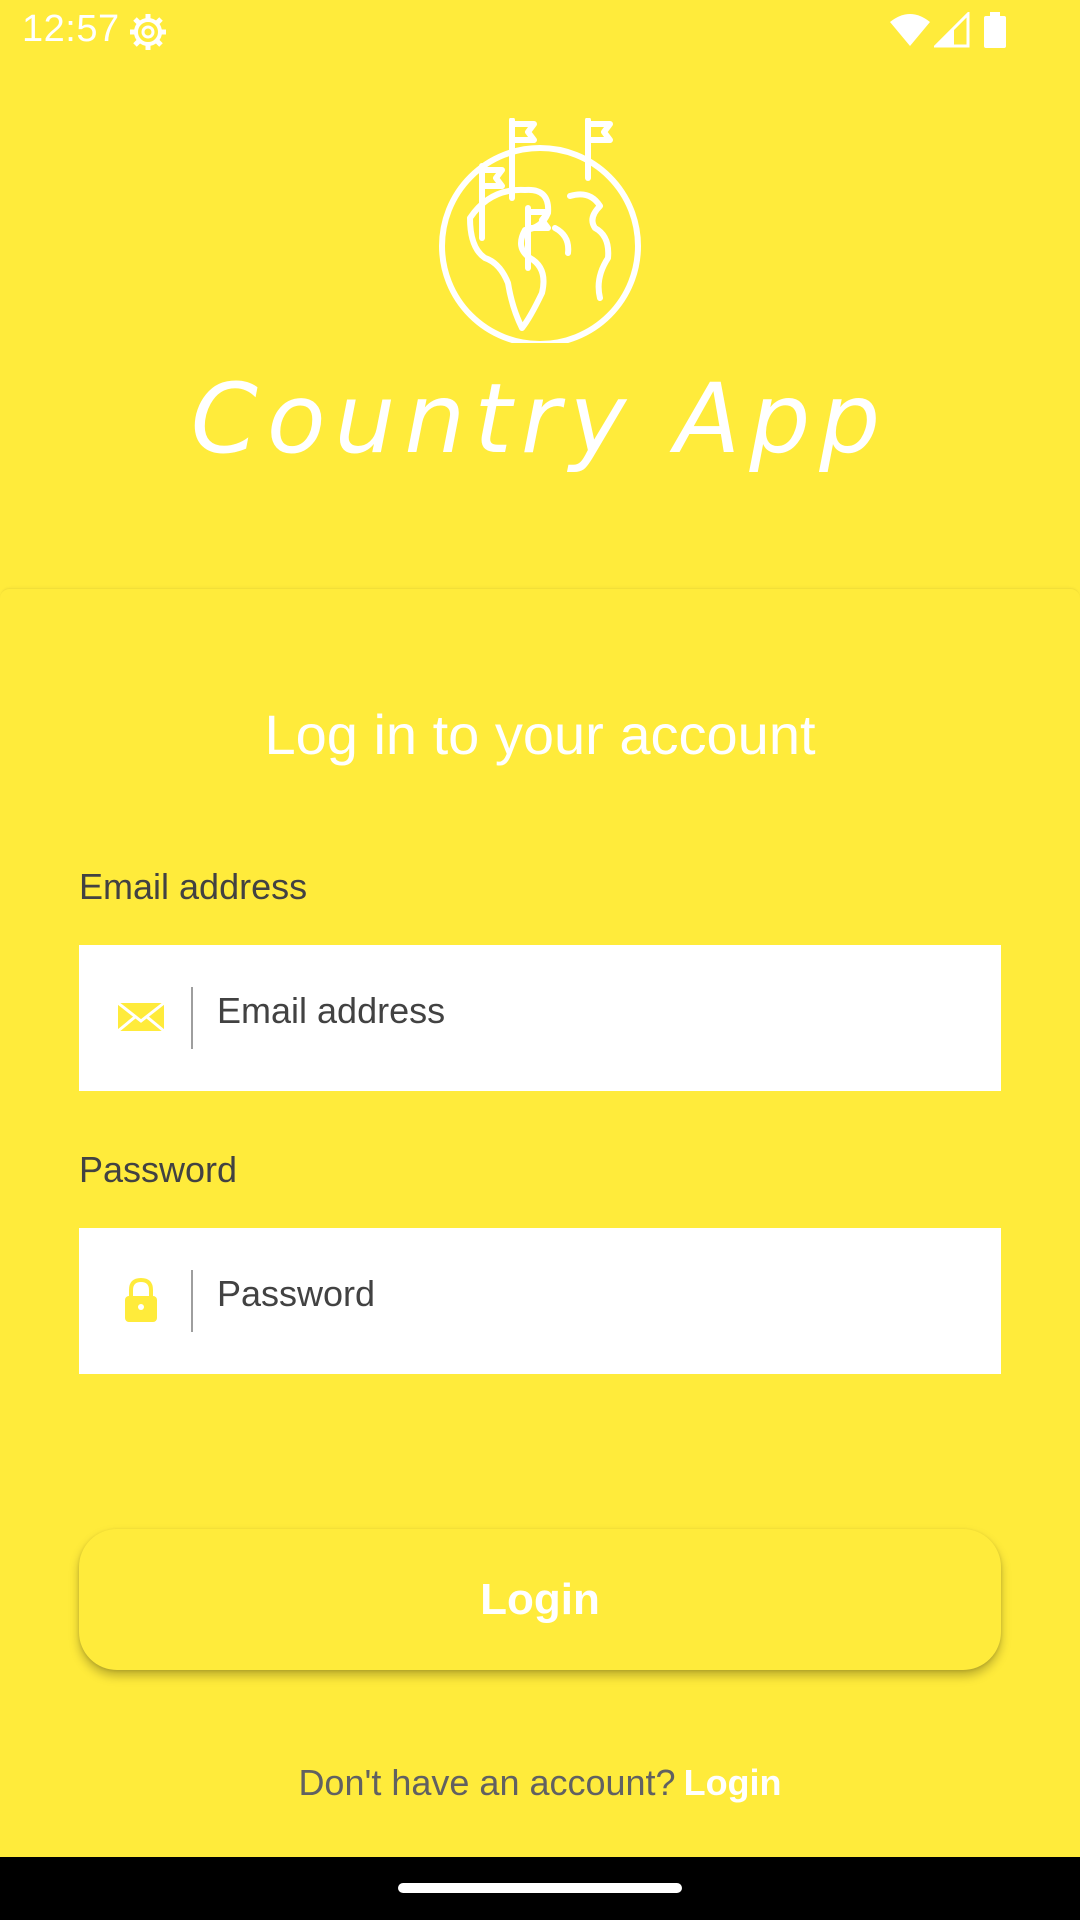 This screenshot has width=1080, height=1920. I want to click on home-gesture-handle, so click(540, 1888).